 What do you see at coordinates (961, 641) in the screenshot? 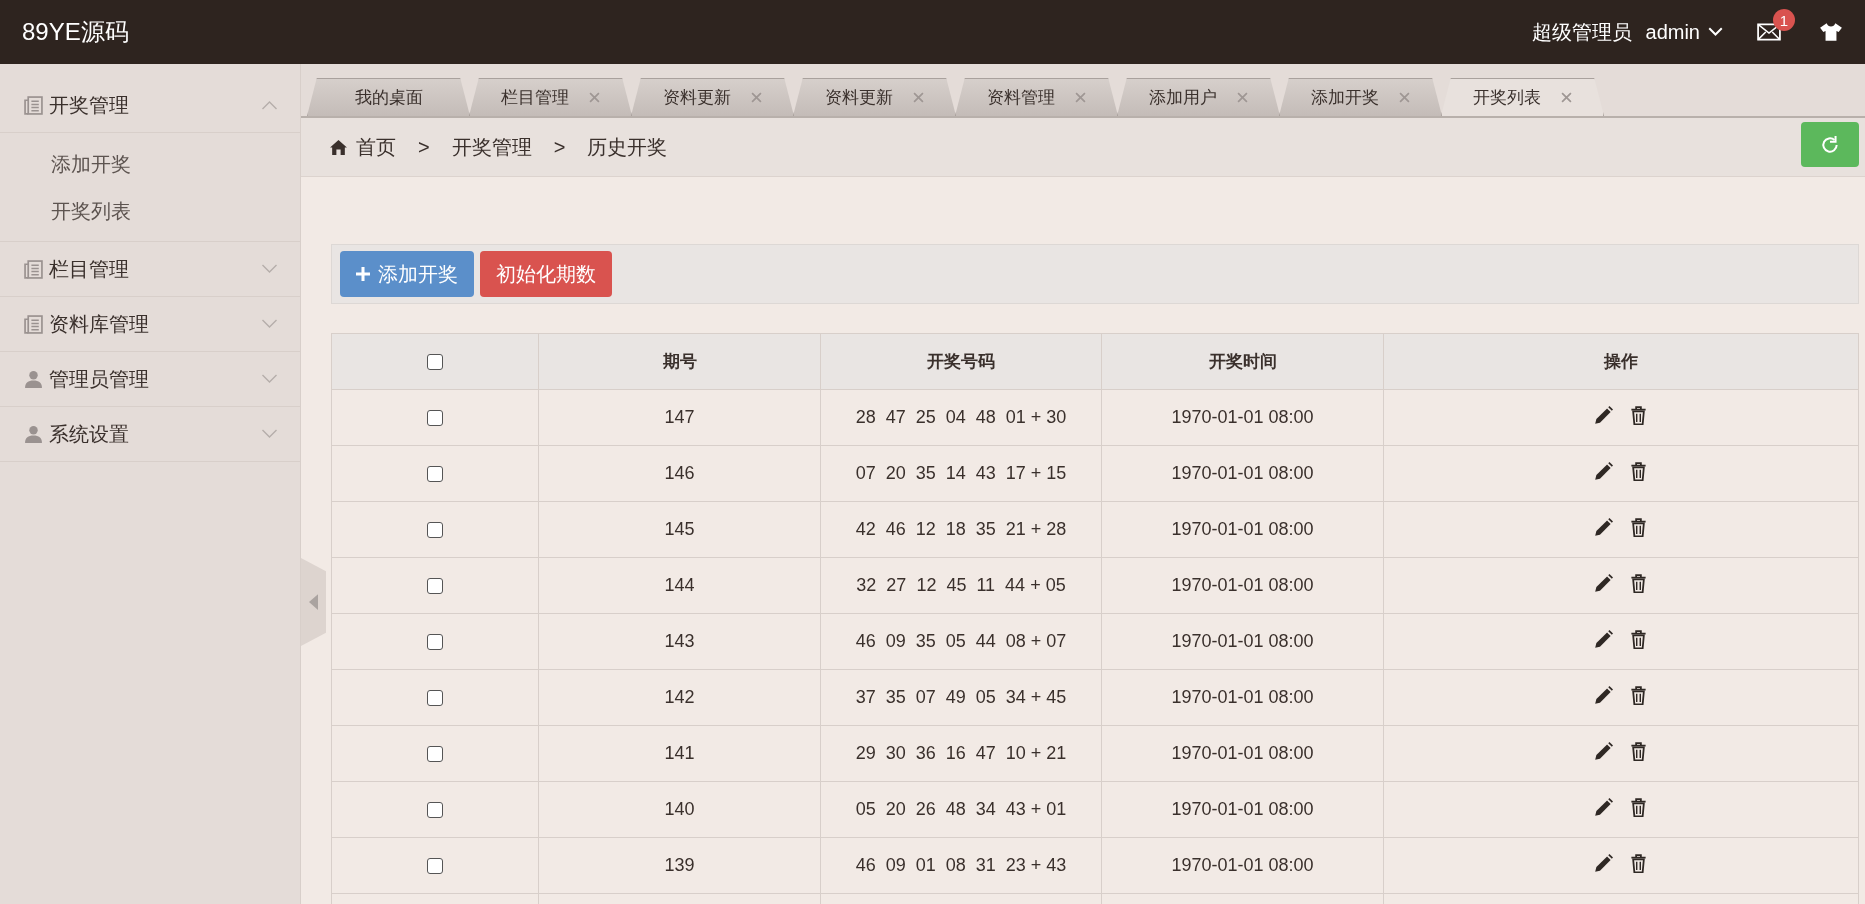
I see `table-cell: 46 09 35 05 44 08 + 07` at bounding box center [961, 641].